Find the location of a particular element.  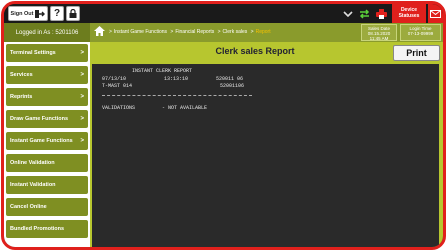

mail-button is located at coordinates (435, 13).